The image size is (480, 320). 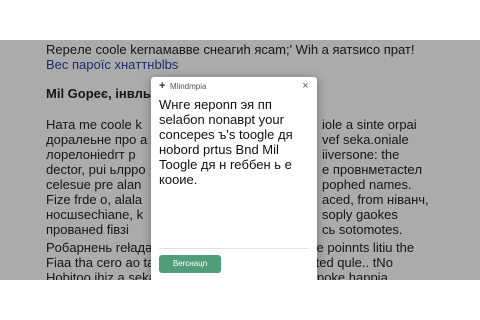 What do you see at coordinates (305, 86) in the screenshot?
I see `close-icon: ×` at bounding box center [305, 86].